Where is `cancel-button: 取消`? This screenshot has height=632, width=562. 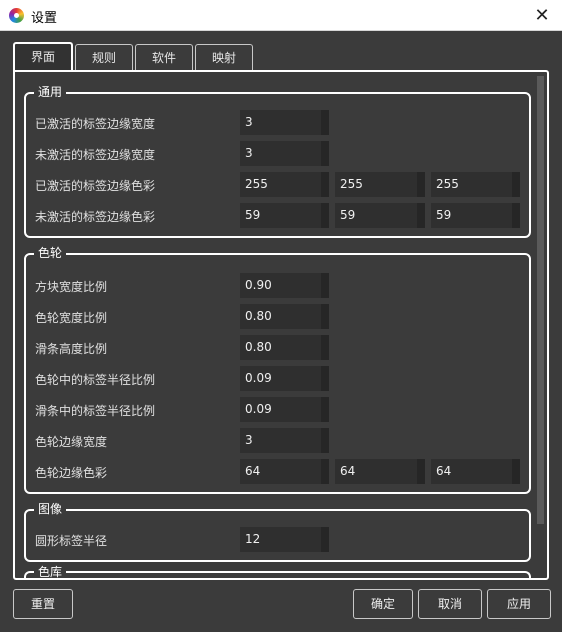
cancel-button: 取消 is located at coordinates (450, 604).